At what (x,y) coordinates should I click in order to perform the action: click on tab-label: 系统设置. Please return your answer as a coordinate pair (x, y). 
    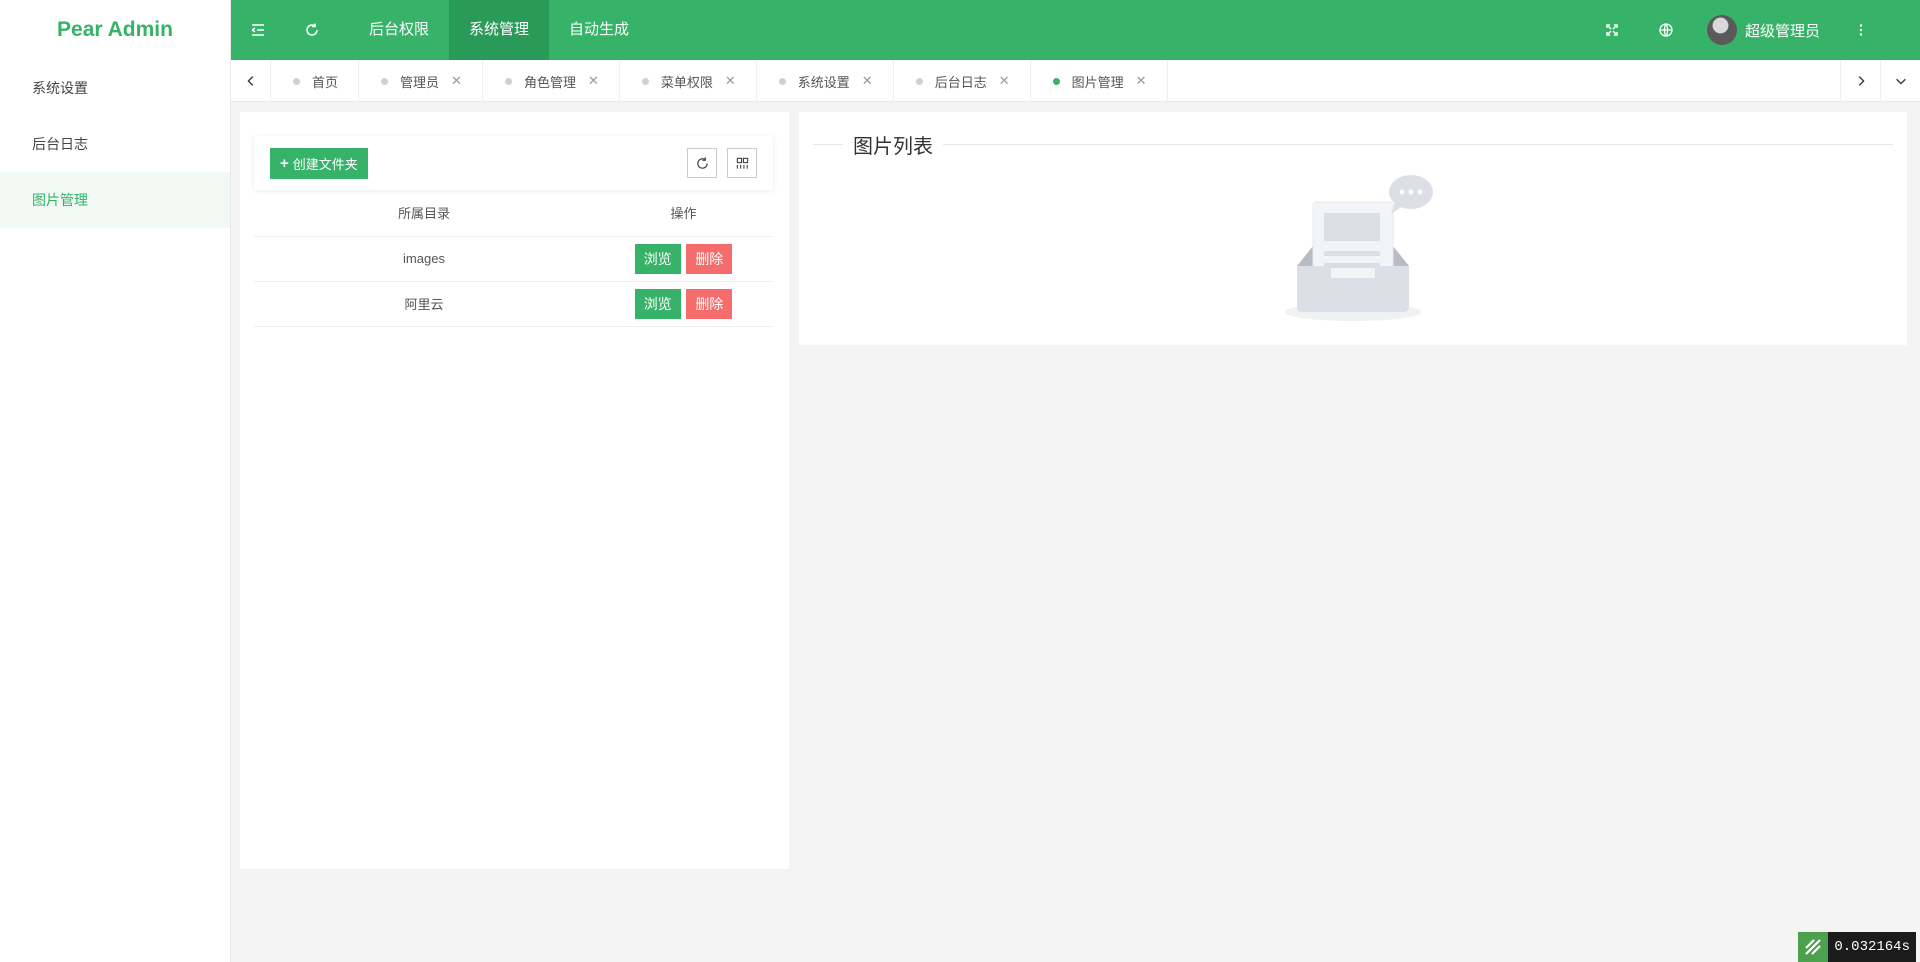
    Looking at the image, I should click on (823, 82).